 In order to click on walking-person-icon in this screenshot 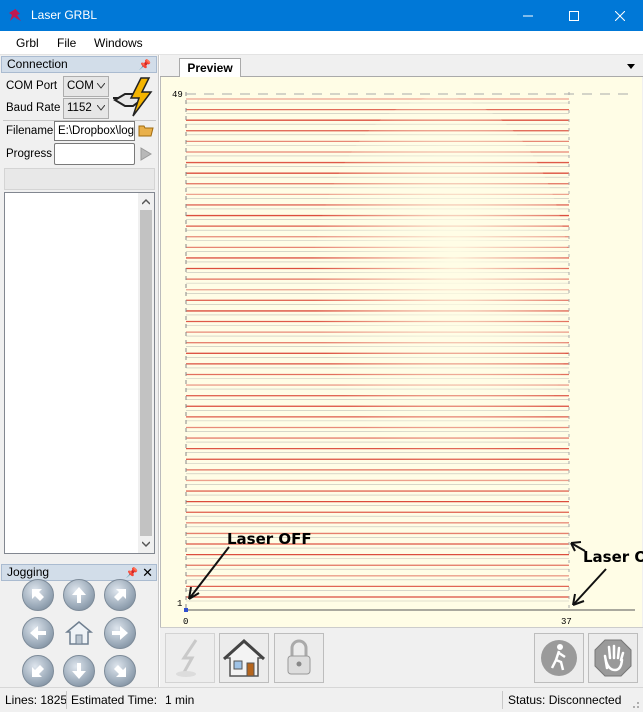, I will do `click(559, 658)`.